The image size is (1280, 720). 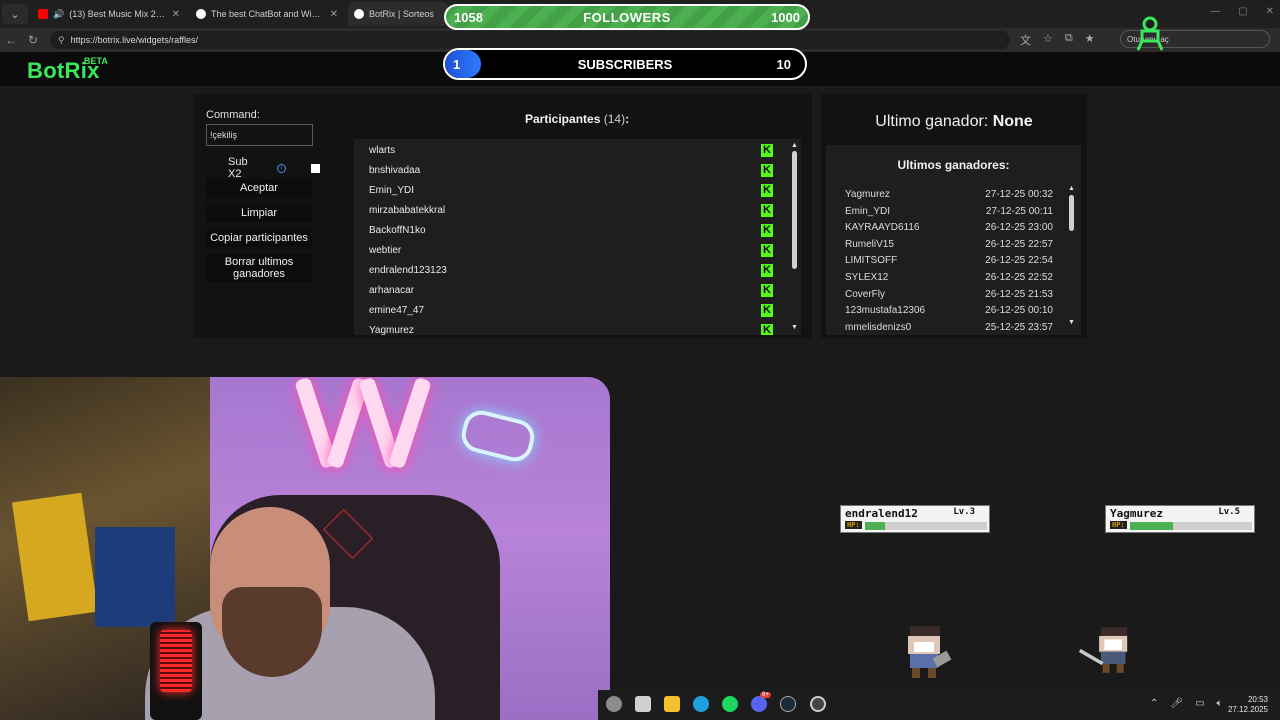 I want to click on translate-icon: 文, so click(x=1025, y=40).